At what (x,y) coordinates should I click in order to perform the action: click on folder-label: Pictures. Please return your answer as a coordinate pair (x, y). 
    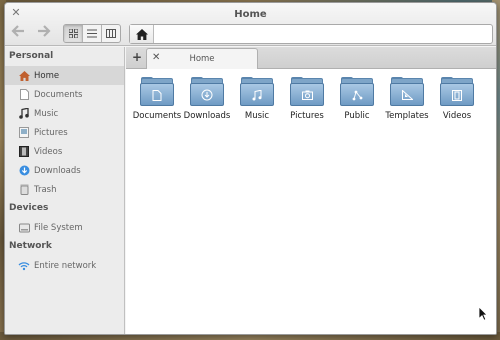
    Looking at the image, I should click on (307, 116).